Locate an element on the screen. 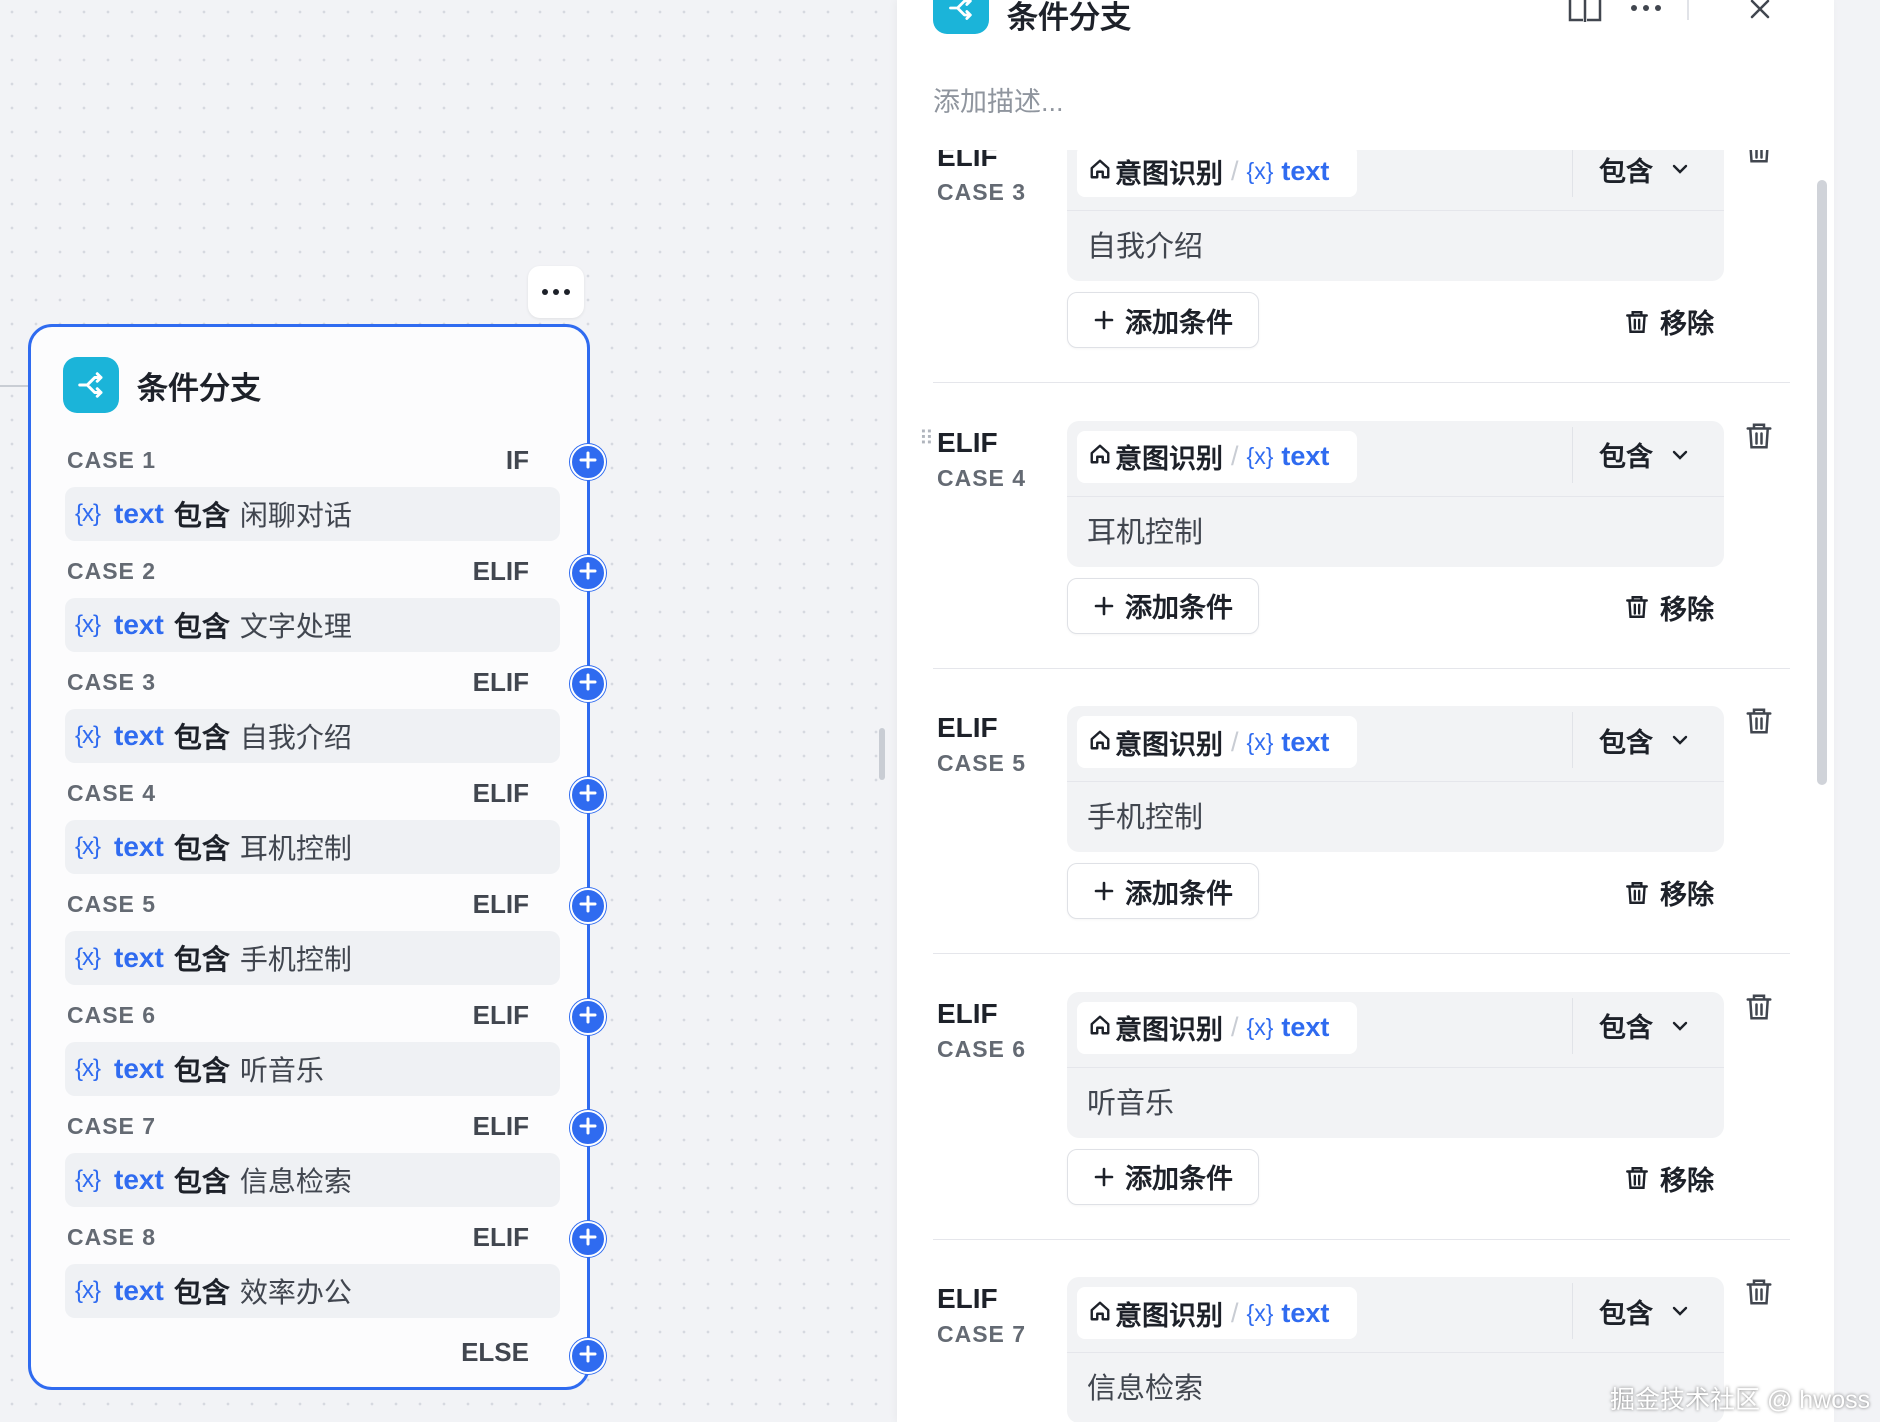 This screenshot has height=1422, width=1880. drag-handle: ⠿ is located at coordinates (926, 439).